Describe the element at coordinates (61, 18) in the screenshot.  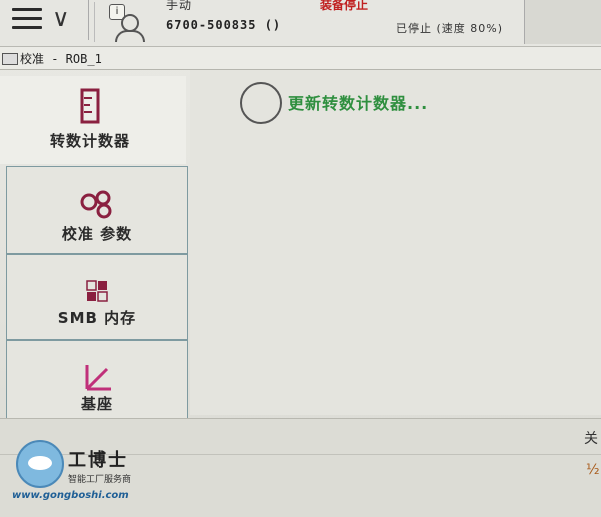
I see `chevron-down-icon: ∨` at that location.